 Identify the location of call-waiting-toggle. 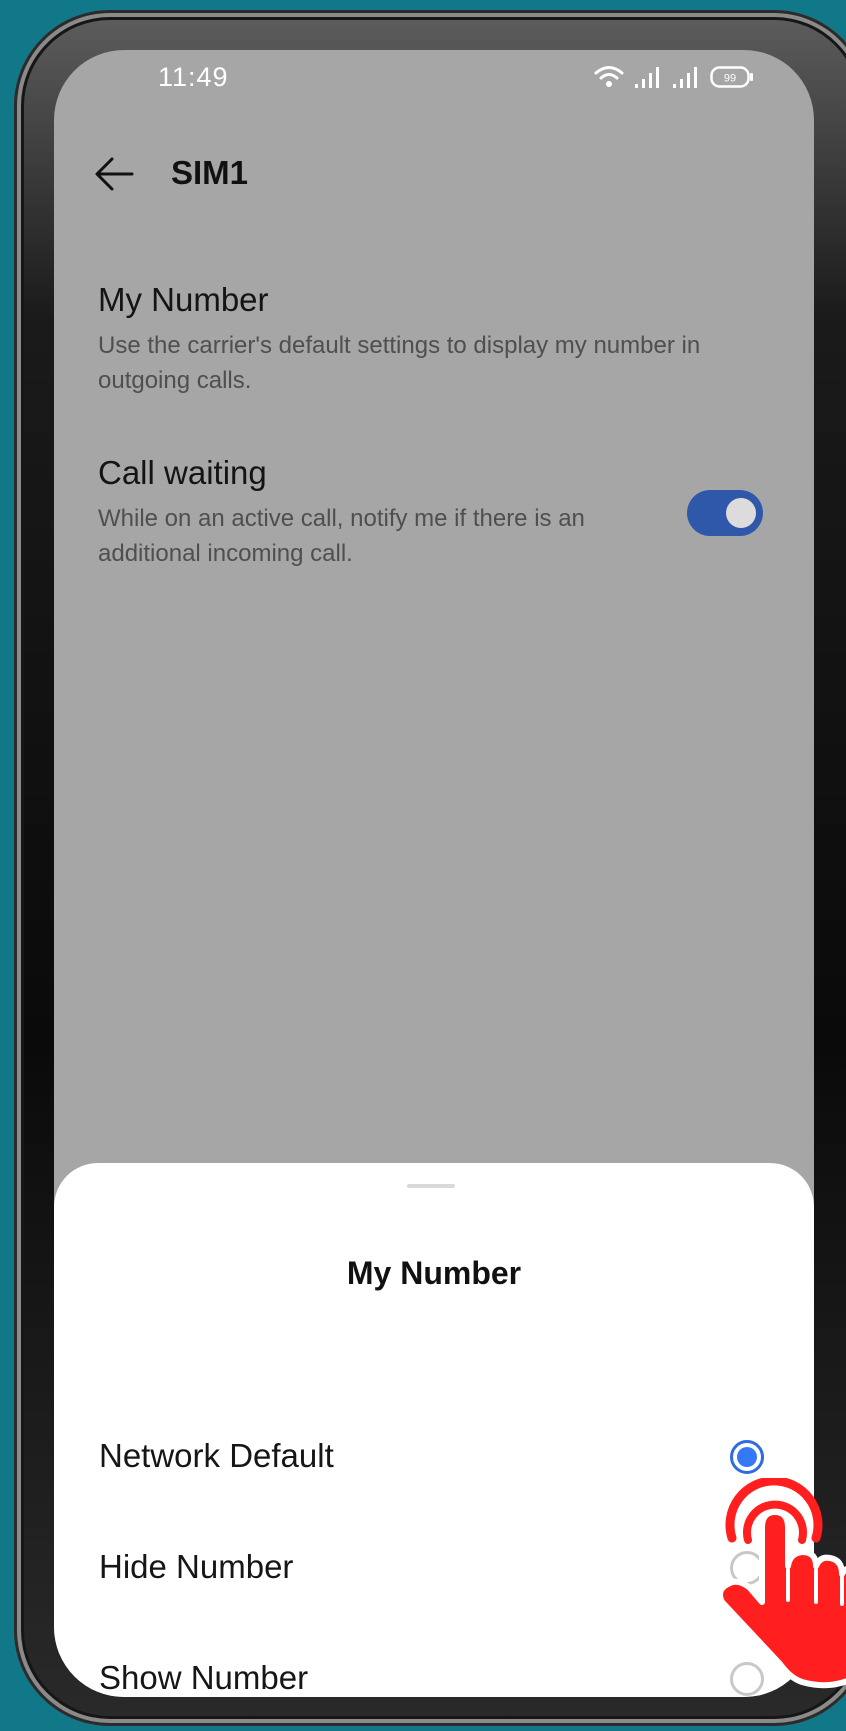
(725, 513).